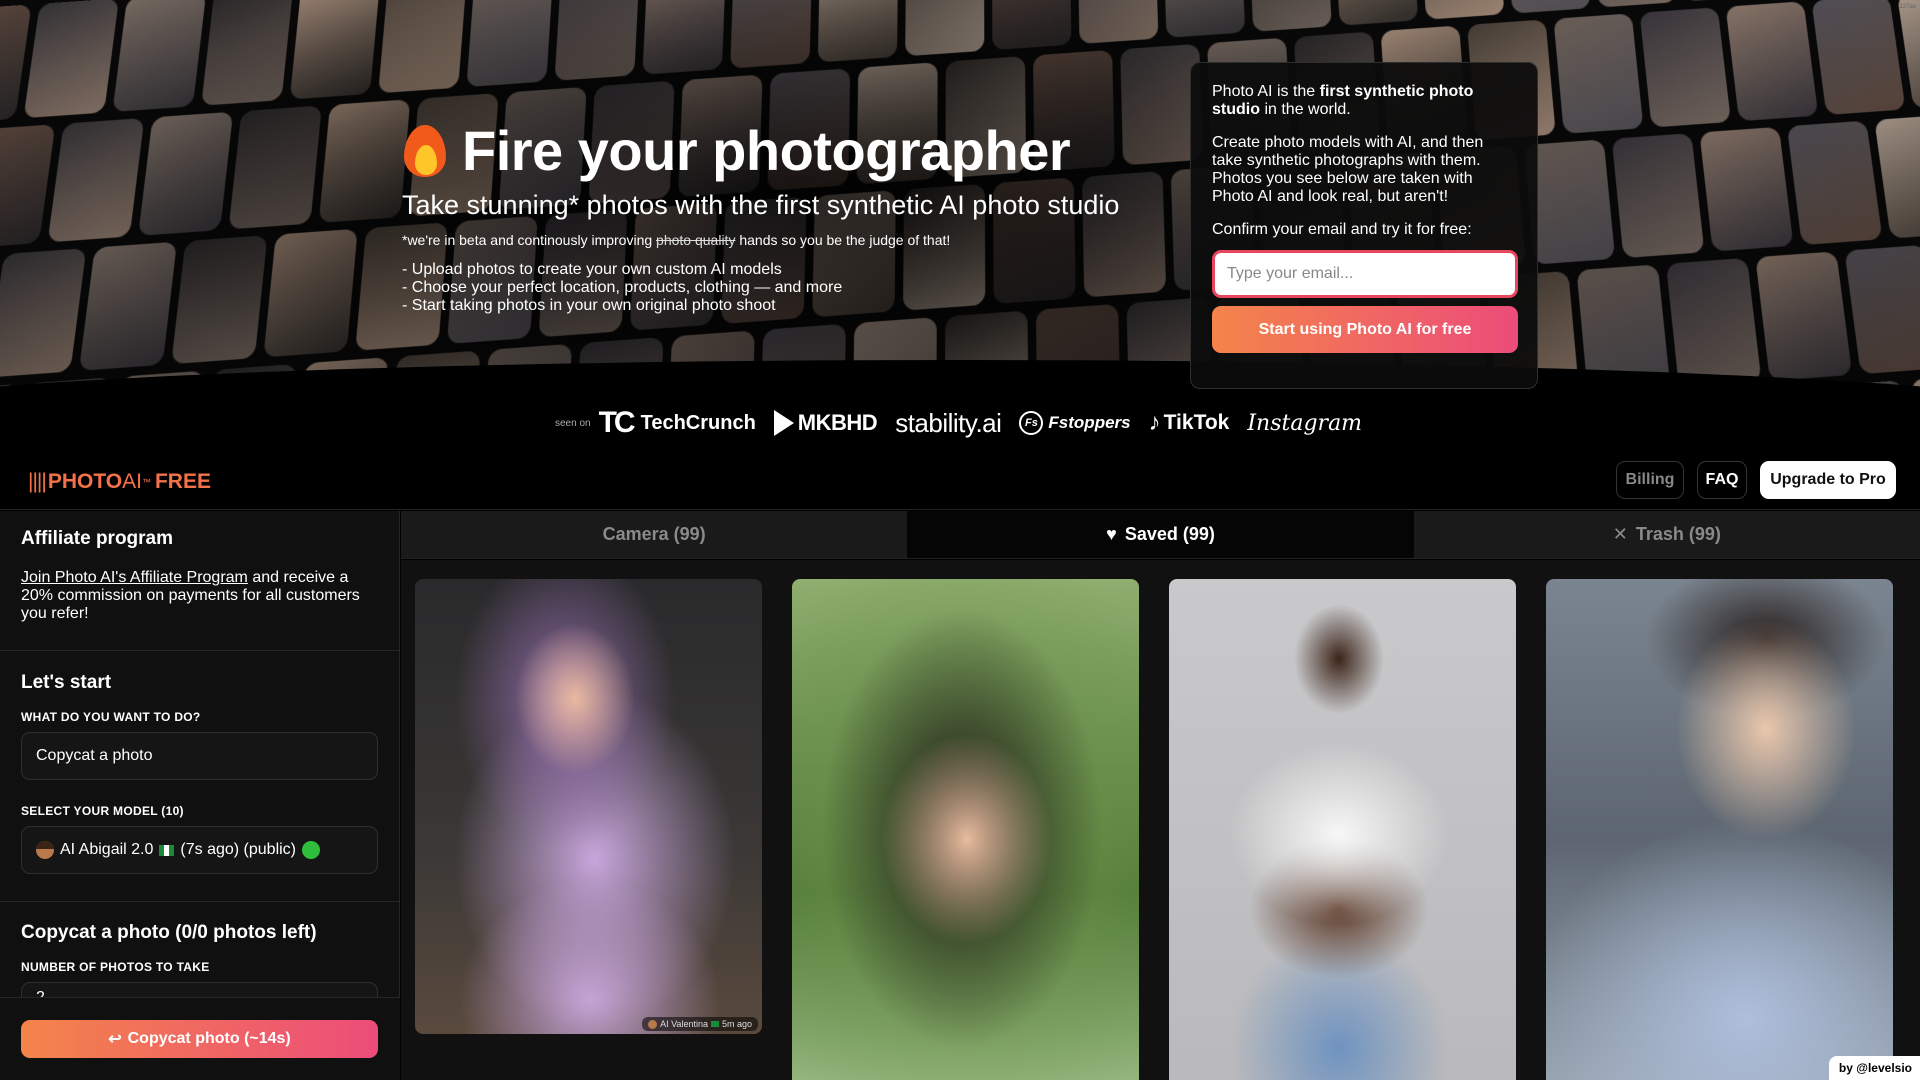 This screenshot has width=1920, height=1080. What do you see at coordinates (1364, 230) in the screenshot?
I see `signup-confirm-label: Confirm your email and try it for free:` at bounding box center [1364, 230].